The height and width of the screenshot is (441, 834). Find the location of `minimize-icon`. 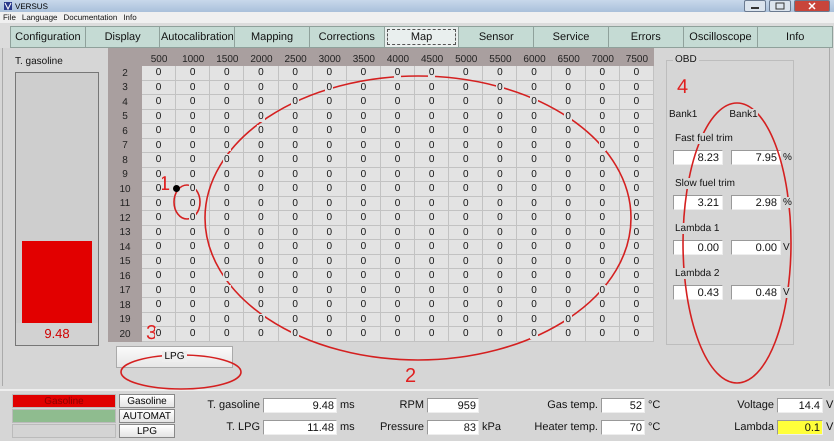

minimize-icon is located at coordinates (755, 6).